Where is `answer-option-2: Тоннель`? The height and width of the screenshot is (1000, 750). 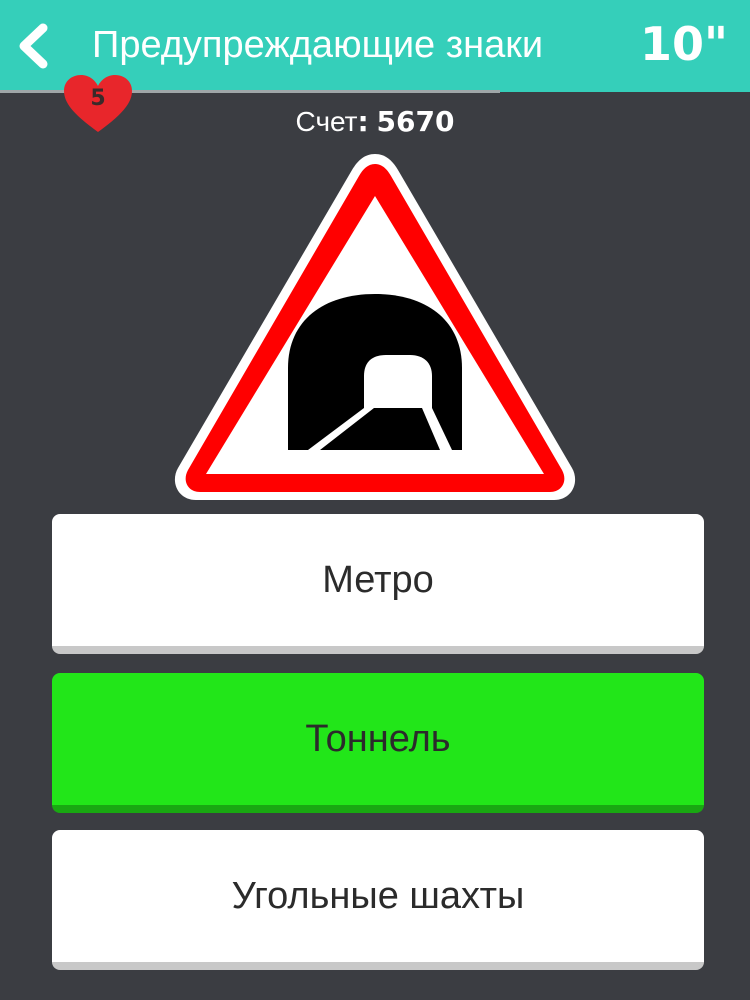
answer-option-2: Тоннель is located at coordinates (378, 743).